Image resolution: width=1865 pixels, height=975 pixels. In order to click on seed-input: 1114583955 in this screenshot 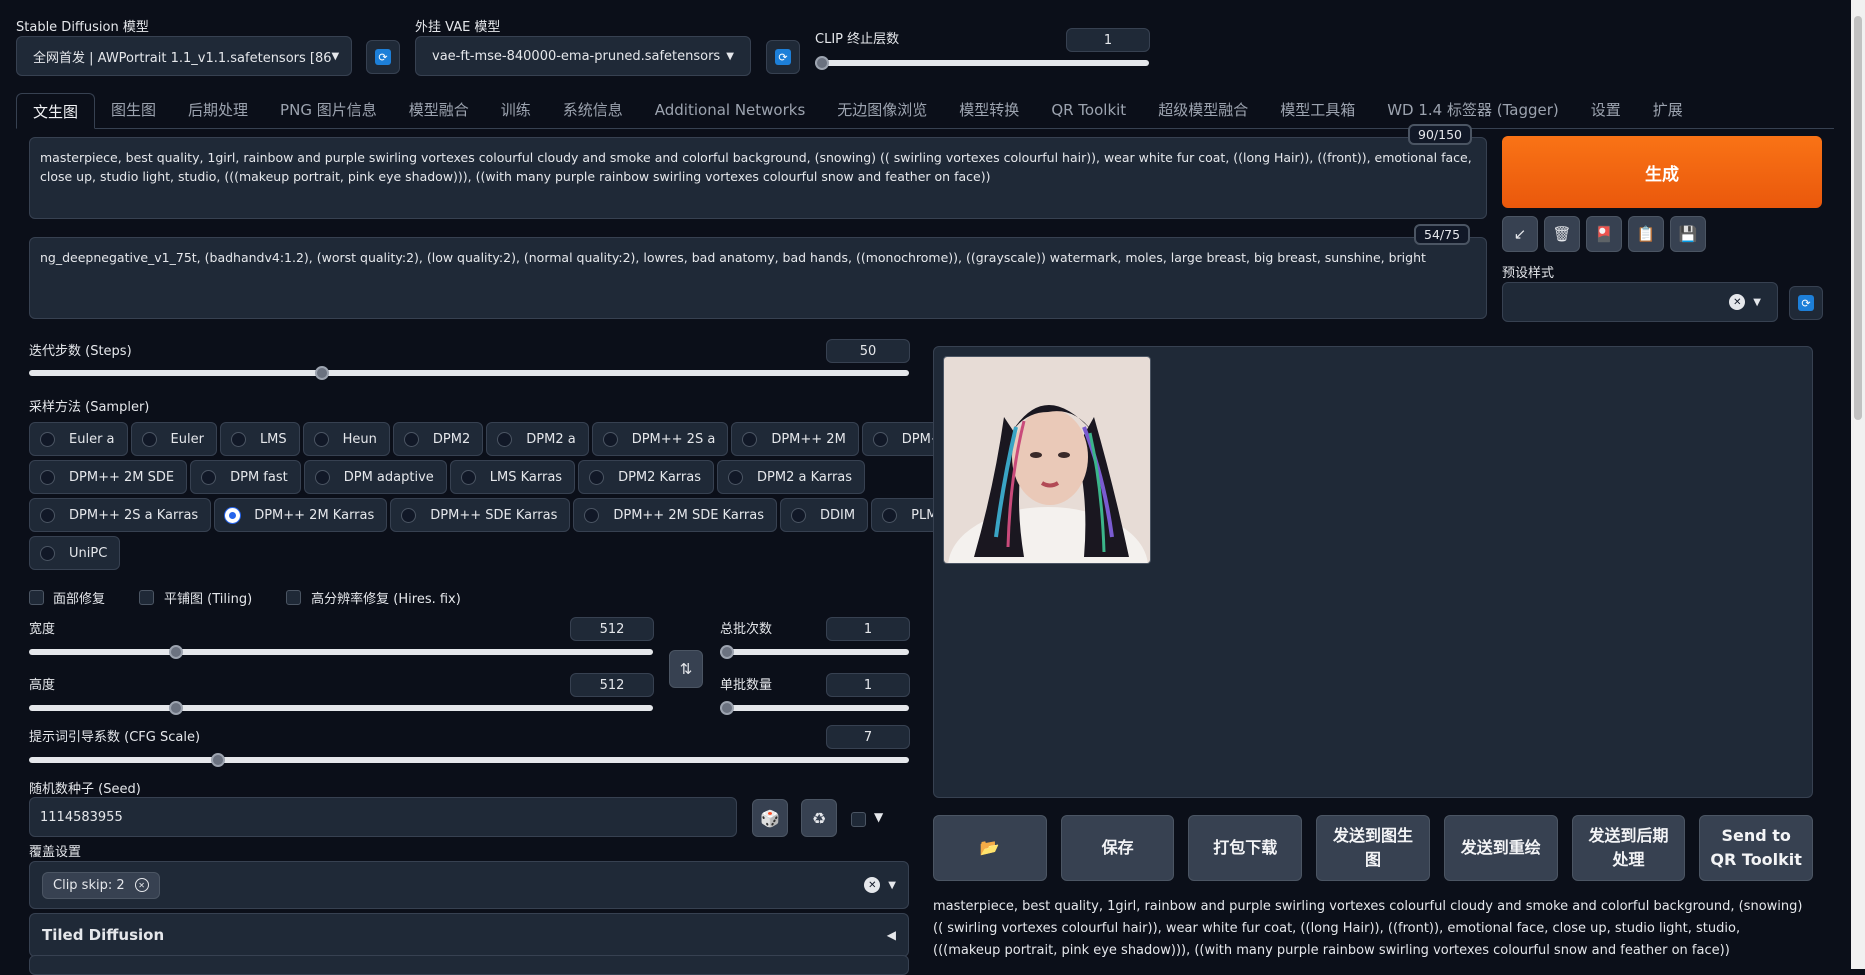, I will do `click(383, 817)`.